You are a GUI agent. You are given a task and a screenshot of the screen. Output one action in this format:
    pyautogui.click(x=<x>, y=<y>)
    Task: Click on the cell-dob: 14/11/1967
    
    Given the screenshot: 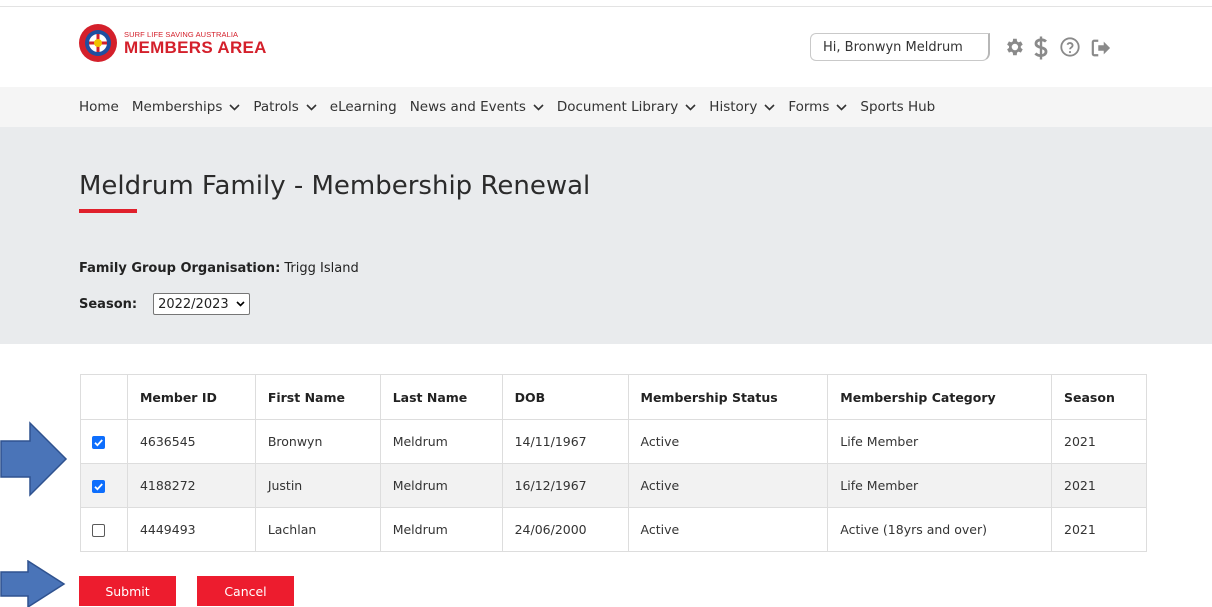 What is the action you would take?
    pyautogui.click(x=565, y=441)
    